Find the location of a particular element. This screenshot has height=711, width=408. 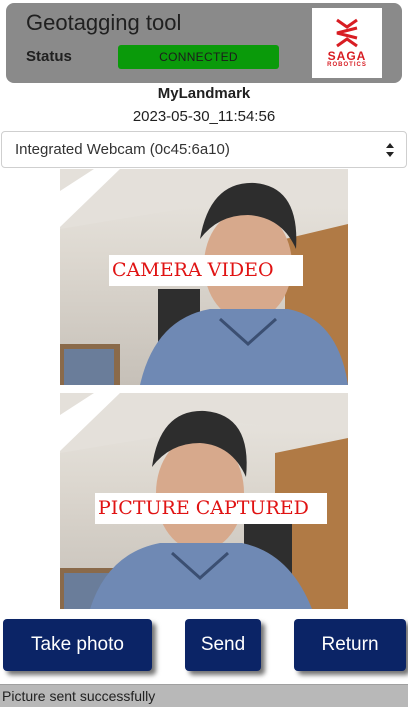

app-title: Geotagging tool is located at coordinates (104, 22).